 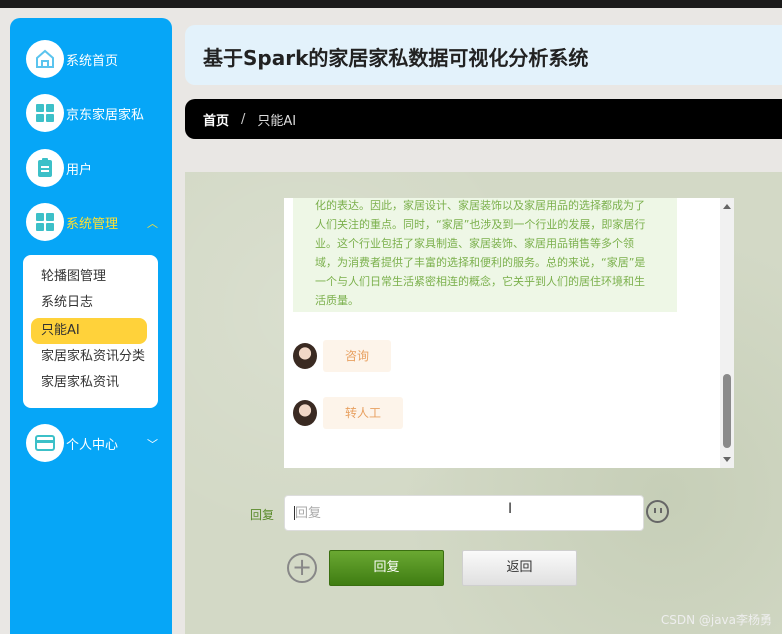 I want to click on submenu-item-news: 家居家私资讯, so click(x=75, y=383).